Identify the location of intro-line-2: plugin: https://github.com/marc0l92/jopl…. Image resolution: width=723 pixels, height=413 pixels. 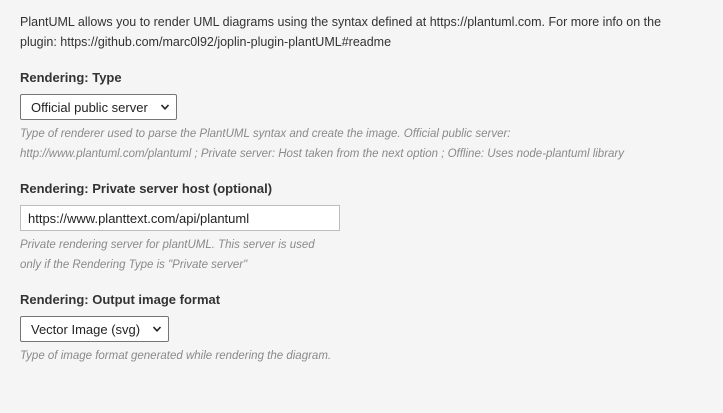
(206, 42).